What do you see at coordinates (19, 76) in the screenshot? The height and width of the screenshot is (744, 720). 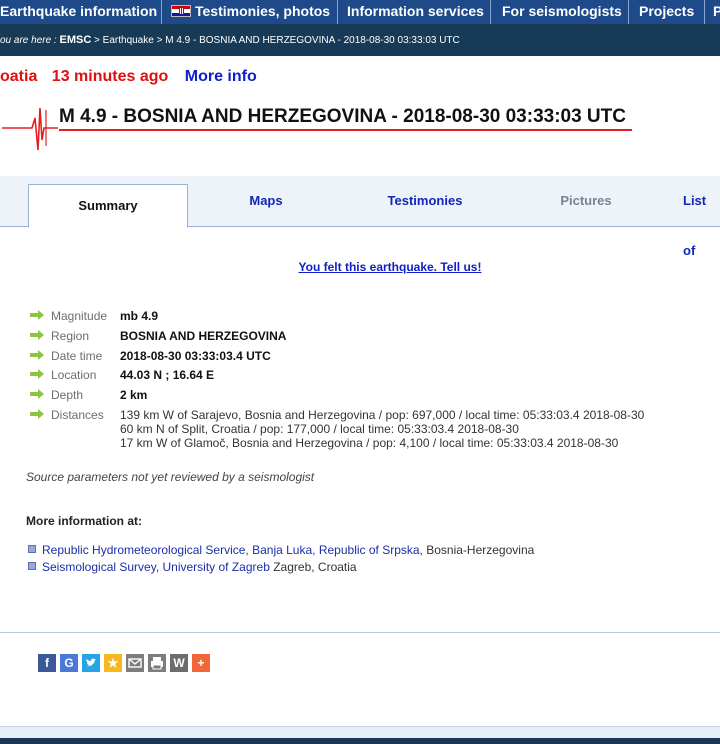 I see `headline-region: oatia` at bounding box center [19, 76].